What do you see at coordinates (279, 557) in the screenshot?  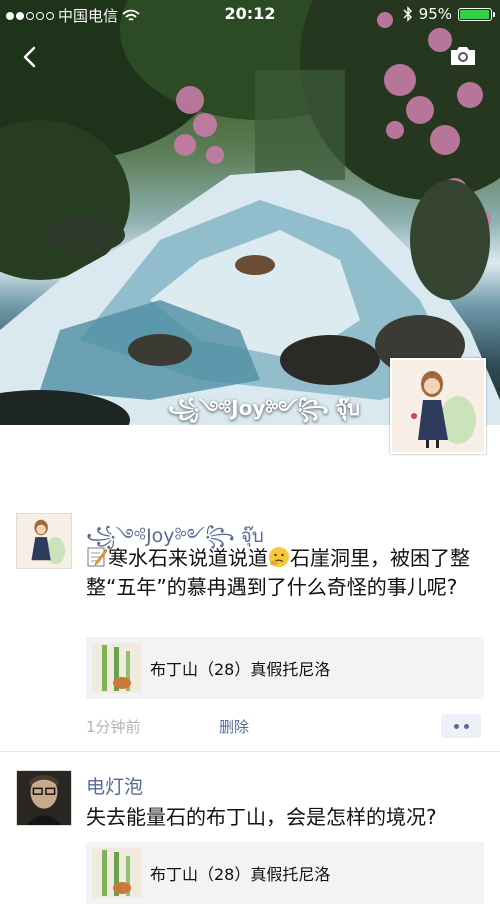 I see `thinking-face-icon` at bounding box center [279, 557].